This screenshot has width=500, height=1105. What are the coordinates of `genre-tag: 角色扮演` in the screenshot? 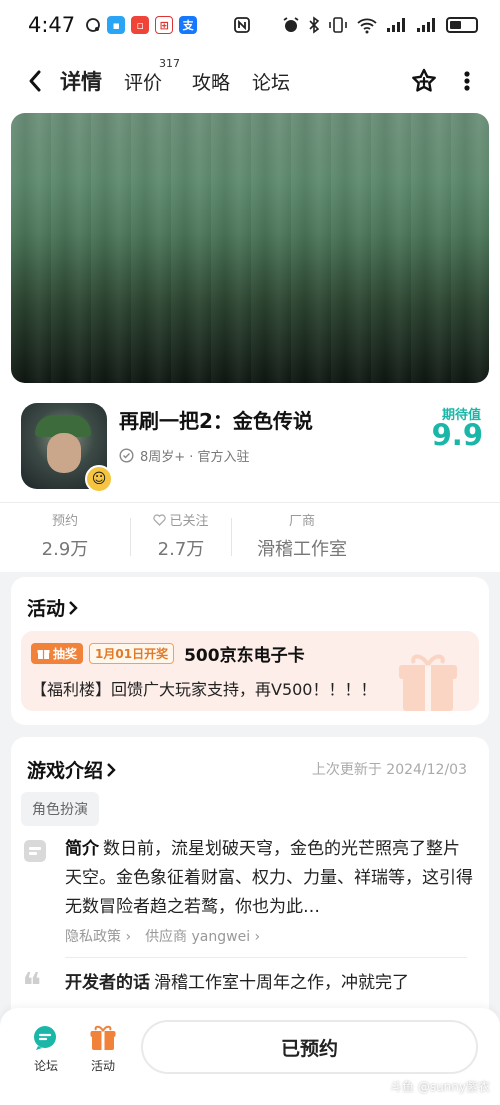 It's located at (60, 809).